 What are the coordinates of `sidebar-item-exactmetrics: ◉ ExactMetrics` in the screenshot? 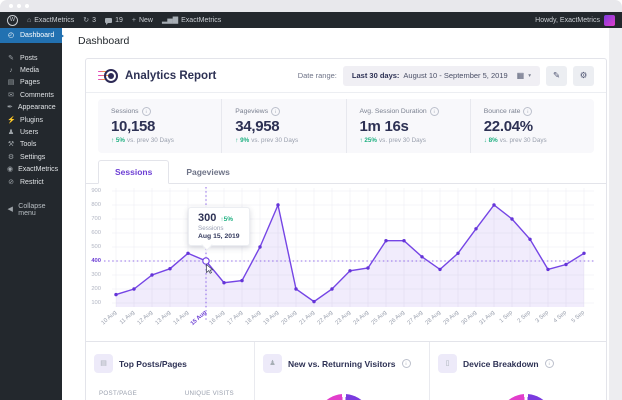 It's located at (31, 170).